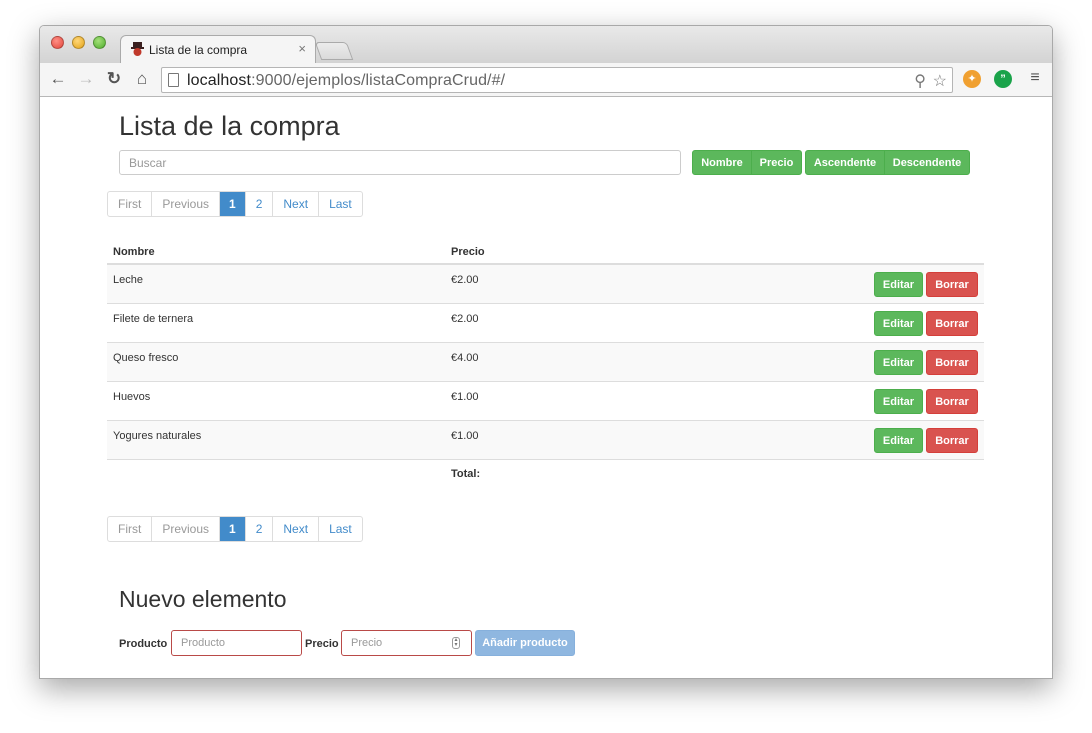  I want to click on tab-title: Lista de la compra, so click(198, 50).